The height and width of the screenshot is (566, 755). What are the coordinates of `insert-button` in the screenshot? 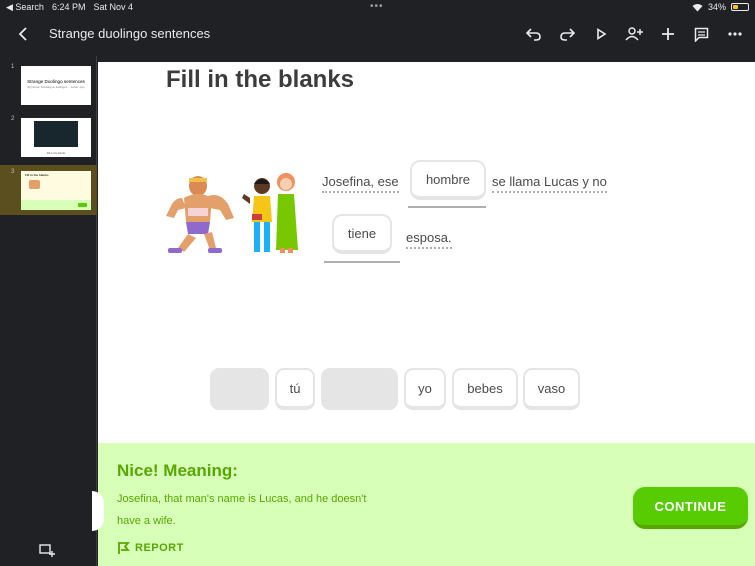 It's located at (668, 34).